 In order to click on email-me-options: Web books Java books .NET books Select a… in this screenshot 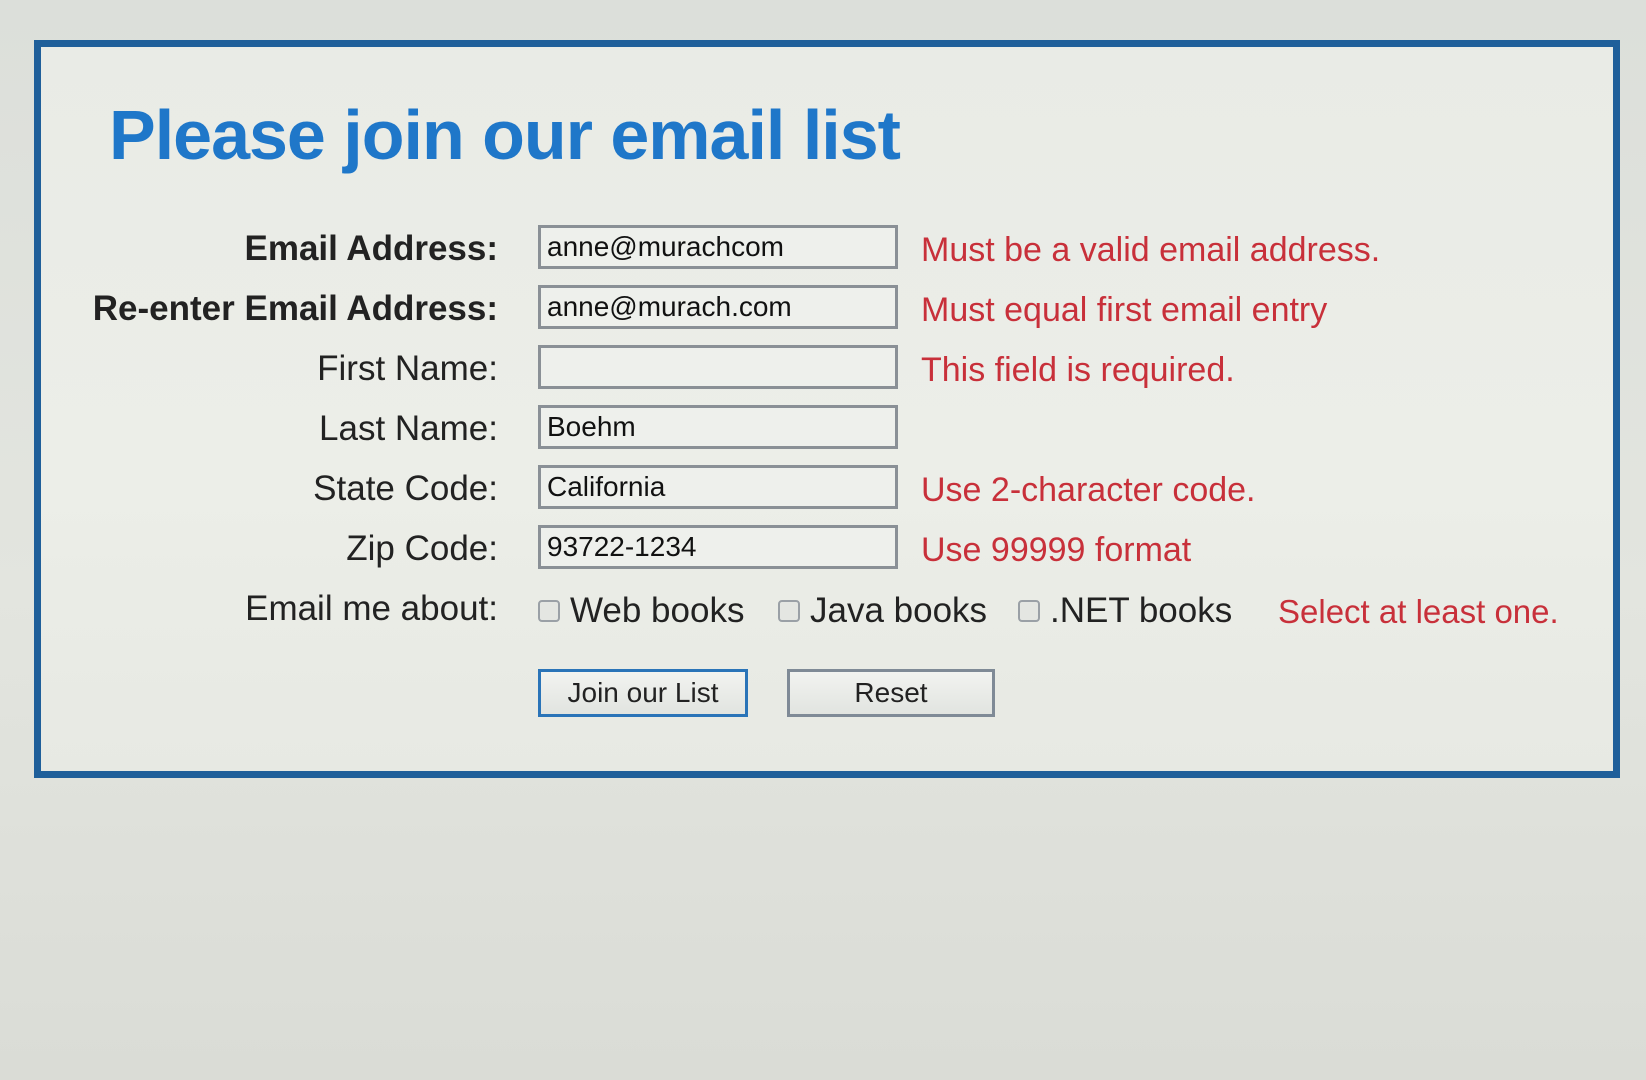, I will do `click(1078, 610)`.